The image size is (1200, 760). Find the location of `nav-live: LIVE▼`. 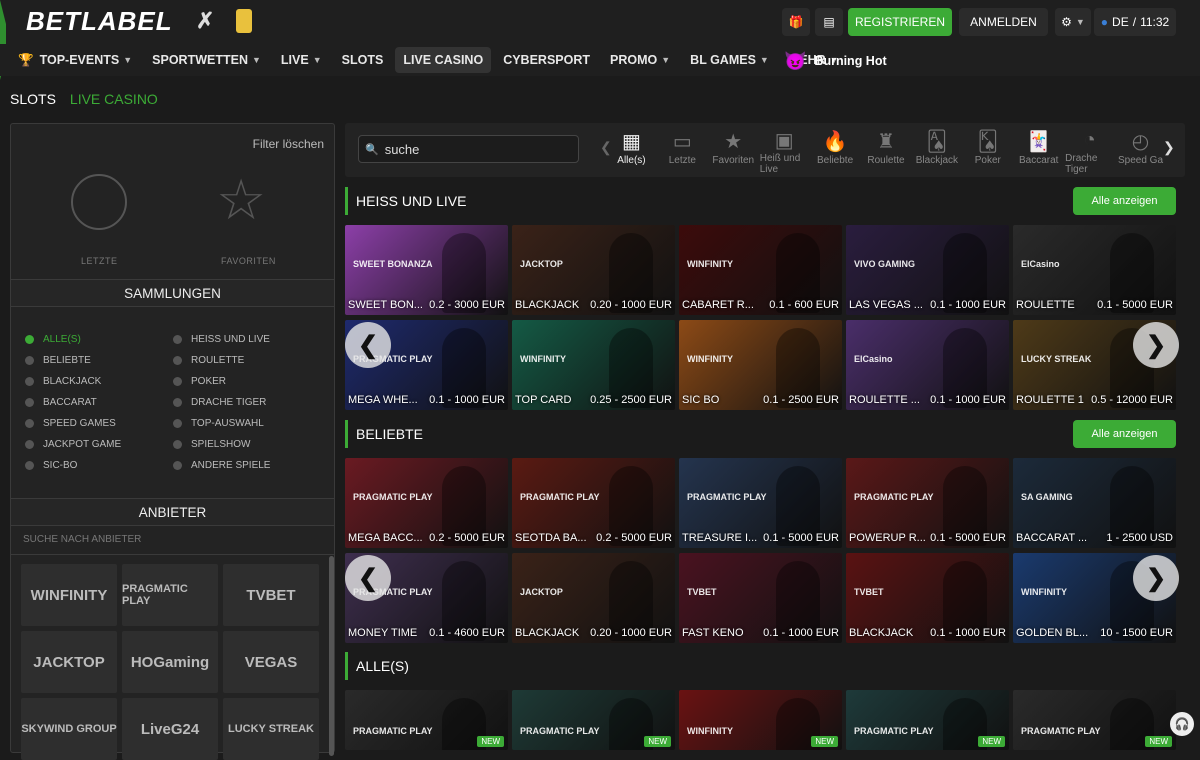

nav-live: LIVE▼ is located at coordinates (301, 60).